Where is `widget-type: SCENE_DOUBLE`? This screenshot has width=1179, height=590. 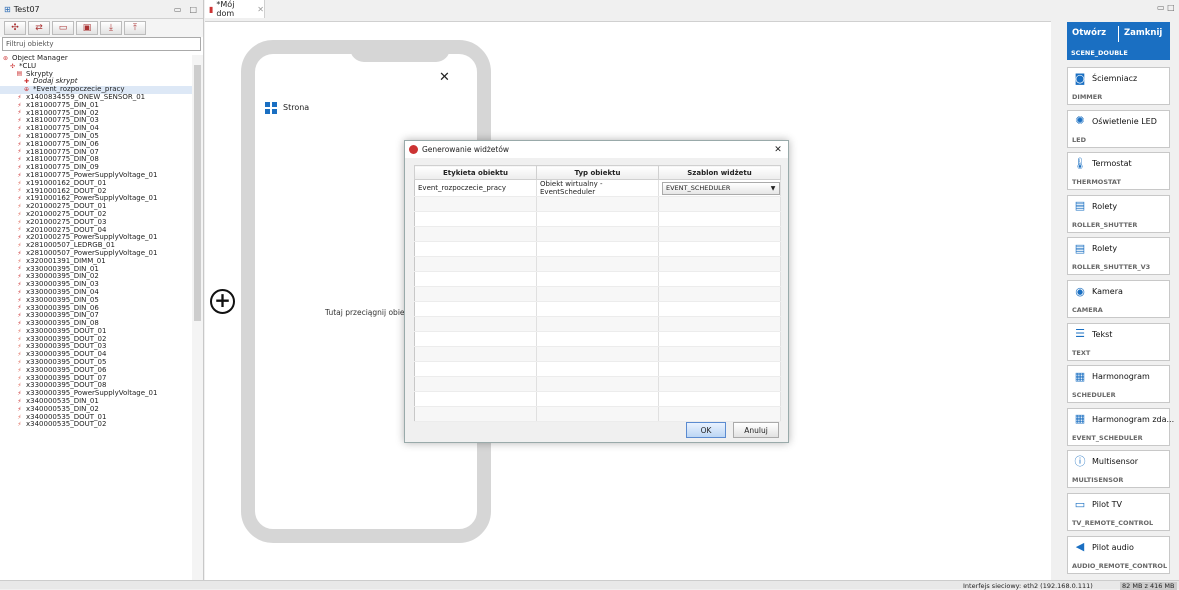
widget-type: SCENE_DOUBLE is located at coordinates (1099, 53).